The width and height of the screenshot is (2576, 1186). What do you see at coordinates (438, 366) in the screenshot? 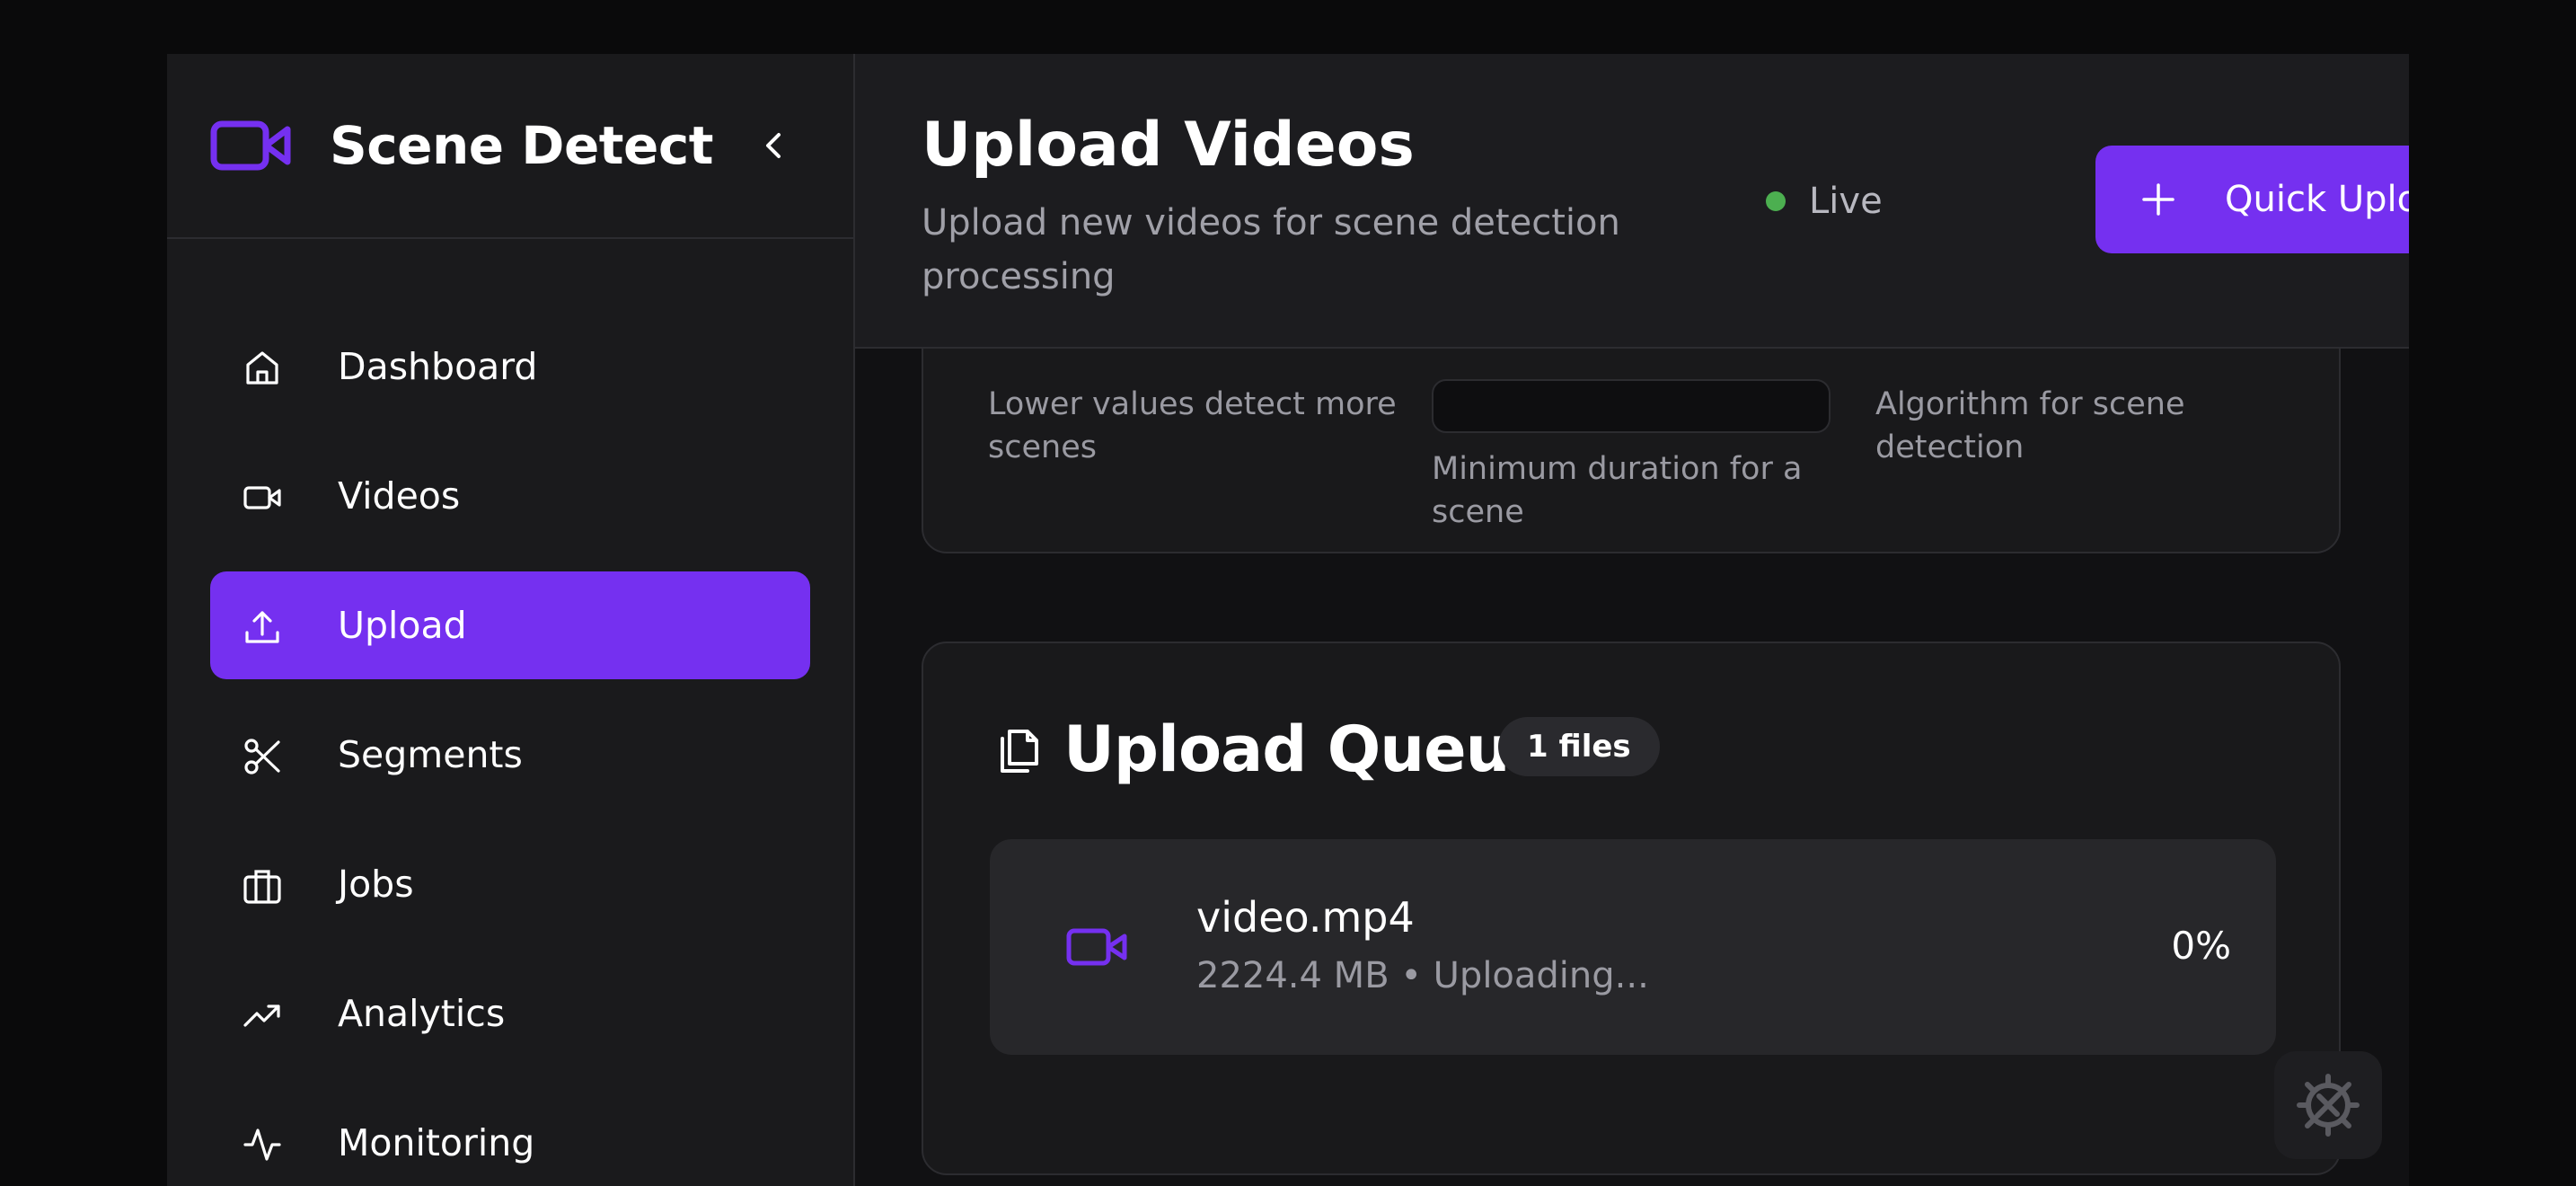
I see `sidebar-item-label: Dashboard` at bounding box center [438, 366].